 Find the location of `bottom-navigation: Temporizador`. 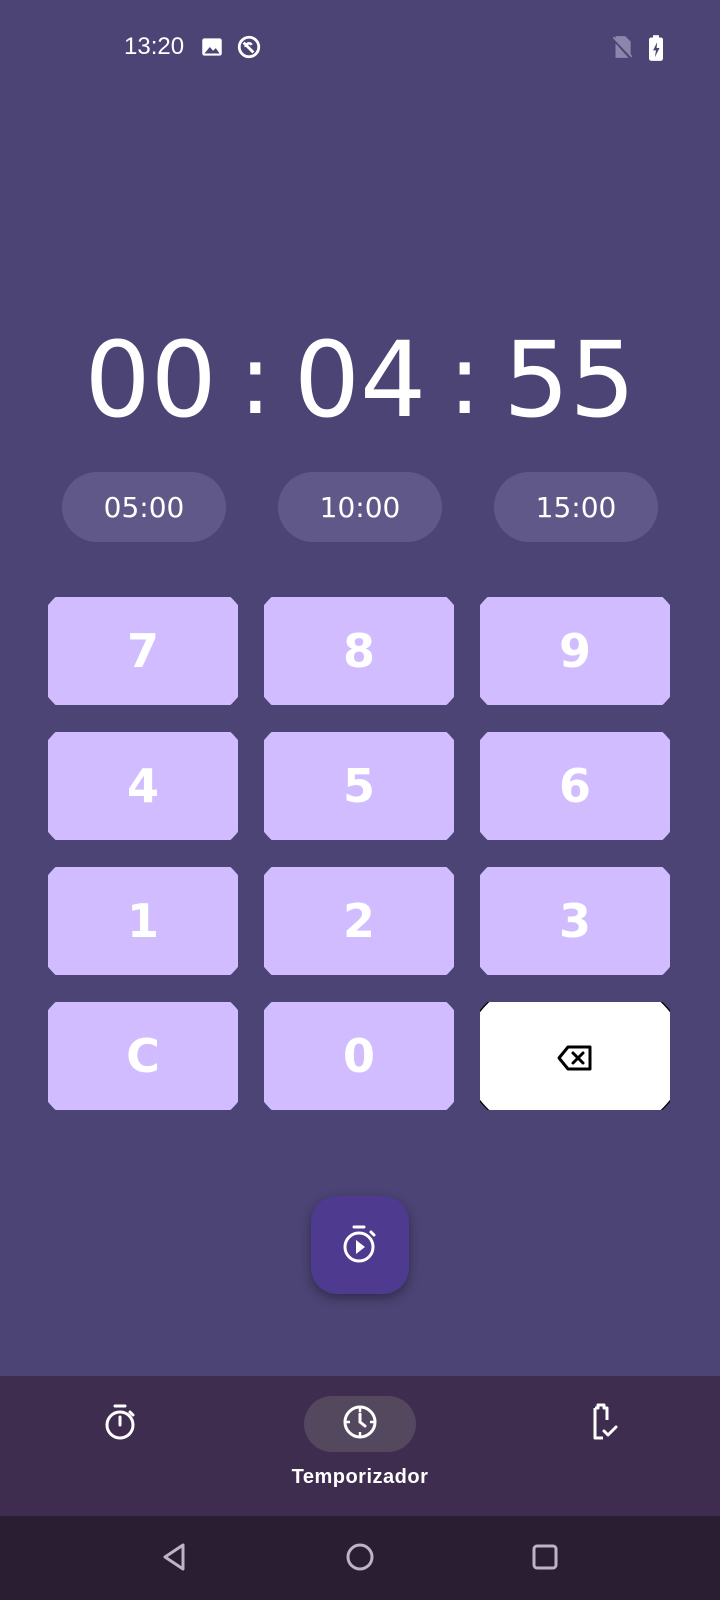

bottom-navigation: Temporizador is located at coordinates (360, 1446).